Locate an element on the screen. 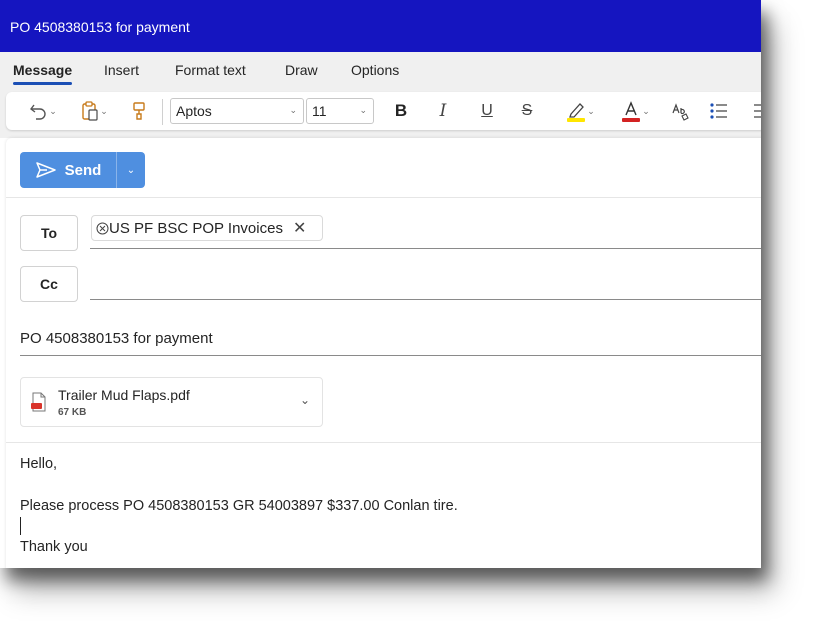 The image size is (813, 621). bold-button: B is located at coordinates (401, 111).